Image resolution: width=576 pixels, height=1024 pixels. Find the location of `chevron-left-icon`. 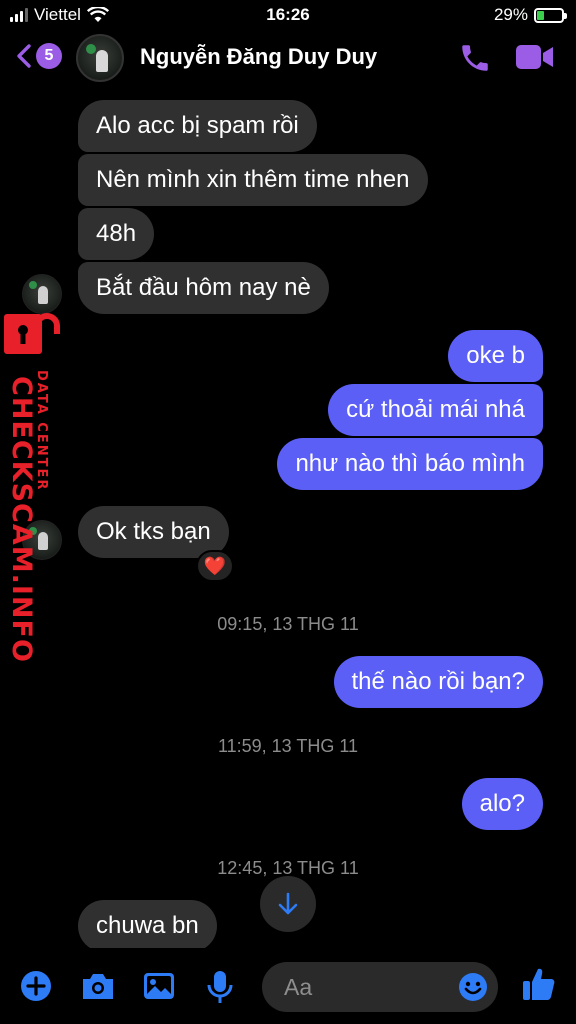

chevron-left-icon is located at coordinates (24, 56).